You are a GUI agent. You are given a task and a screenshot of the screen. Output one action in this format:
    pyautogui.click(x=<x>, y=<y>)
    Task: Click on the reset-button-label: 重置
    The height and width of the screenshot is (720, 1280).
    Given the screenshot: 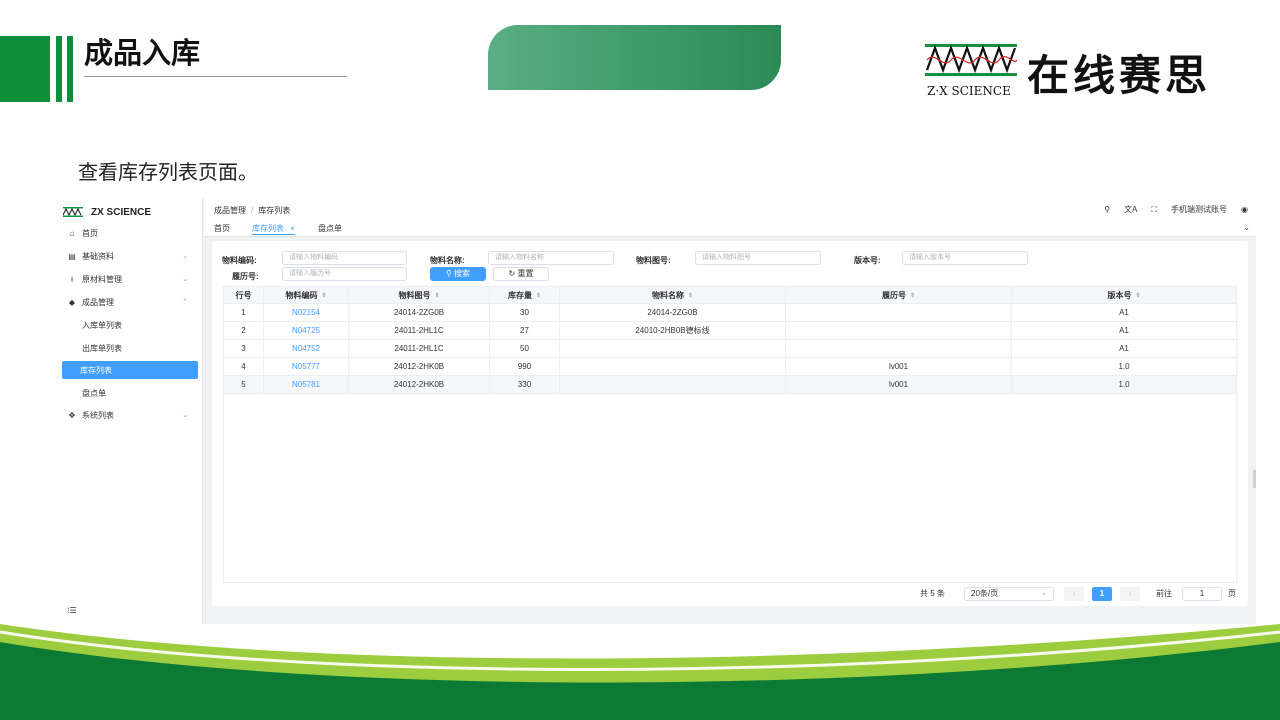 What is the action you would take?
    pyautogui.click(x=525, y=273)
    